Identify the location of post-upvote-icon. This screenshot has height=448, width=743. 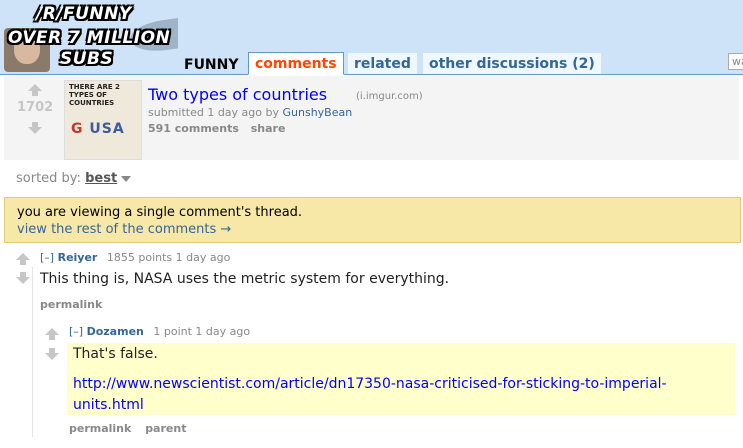
(35, 90).